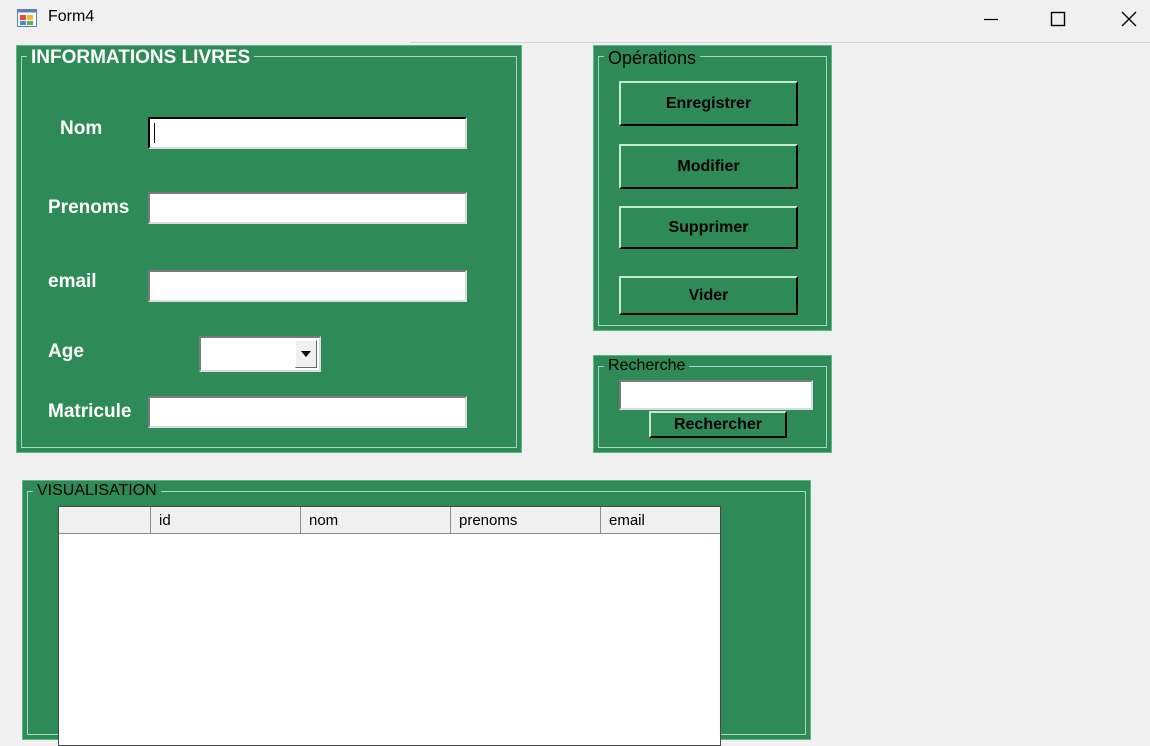 Image resolution: width=1150 pixels, height=746 pixels. I want to click on chevron-down-icon, so click(306, 354).